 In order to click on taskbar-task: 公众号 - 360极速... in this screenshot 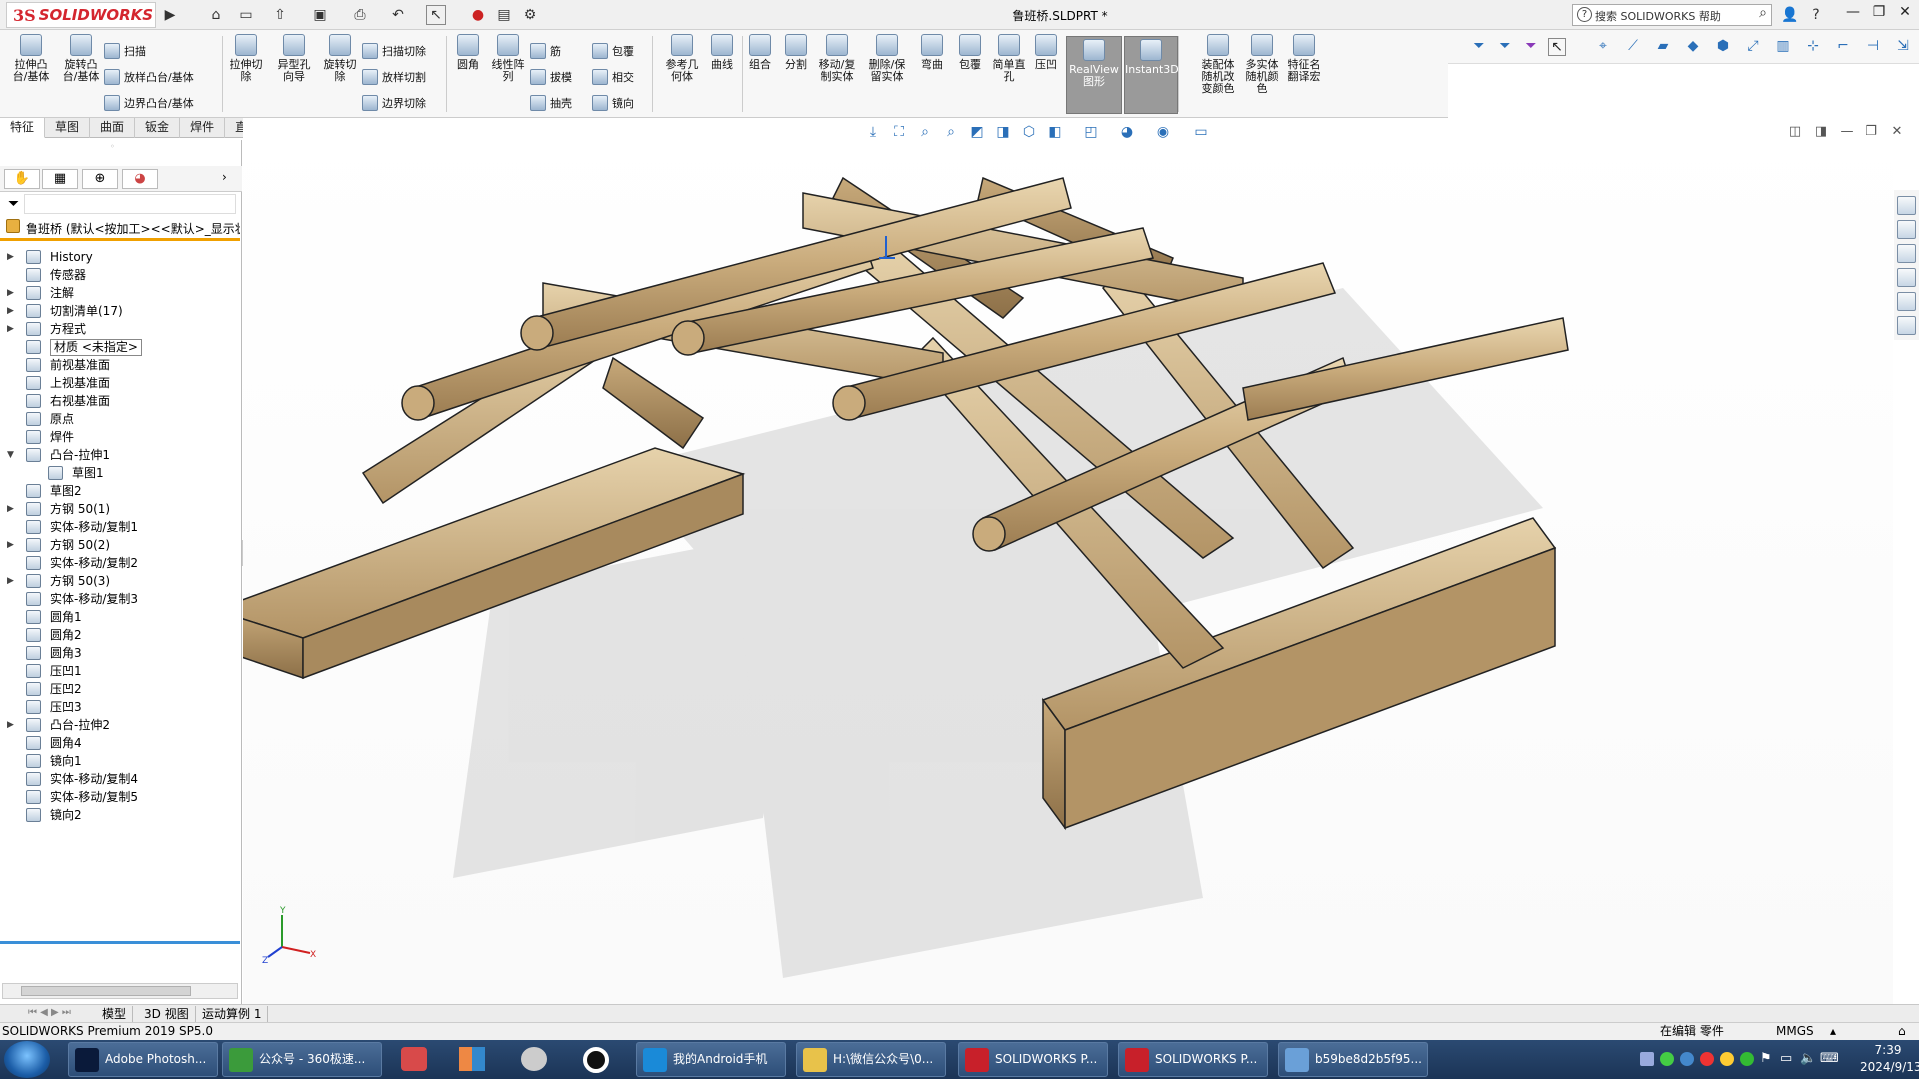, I will do `click(302, 1059)`.